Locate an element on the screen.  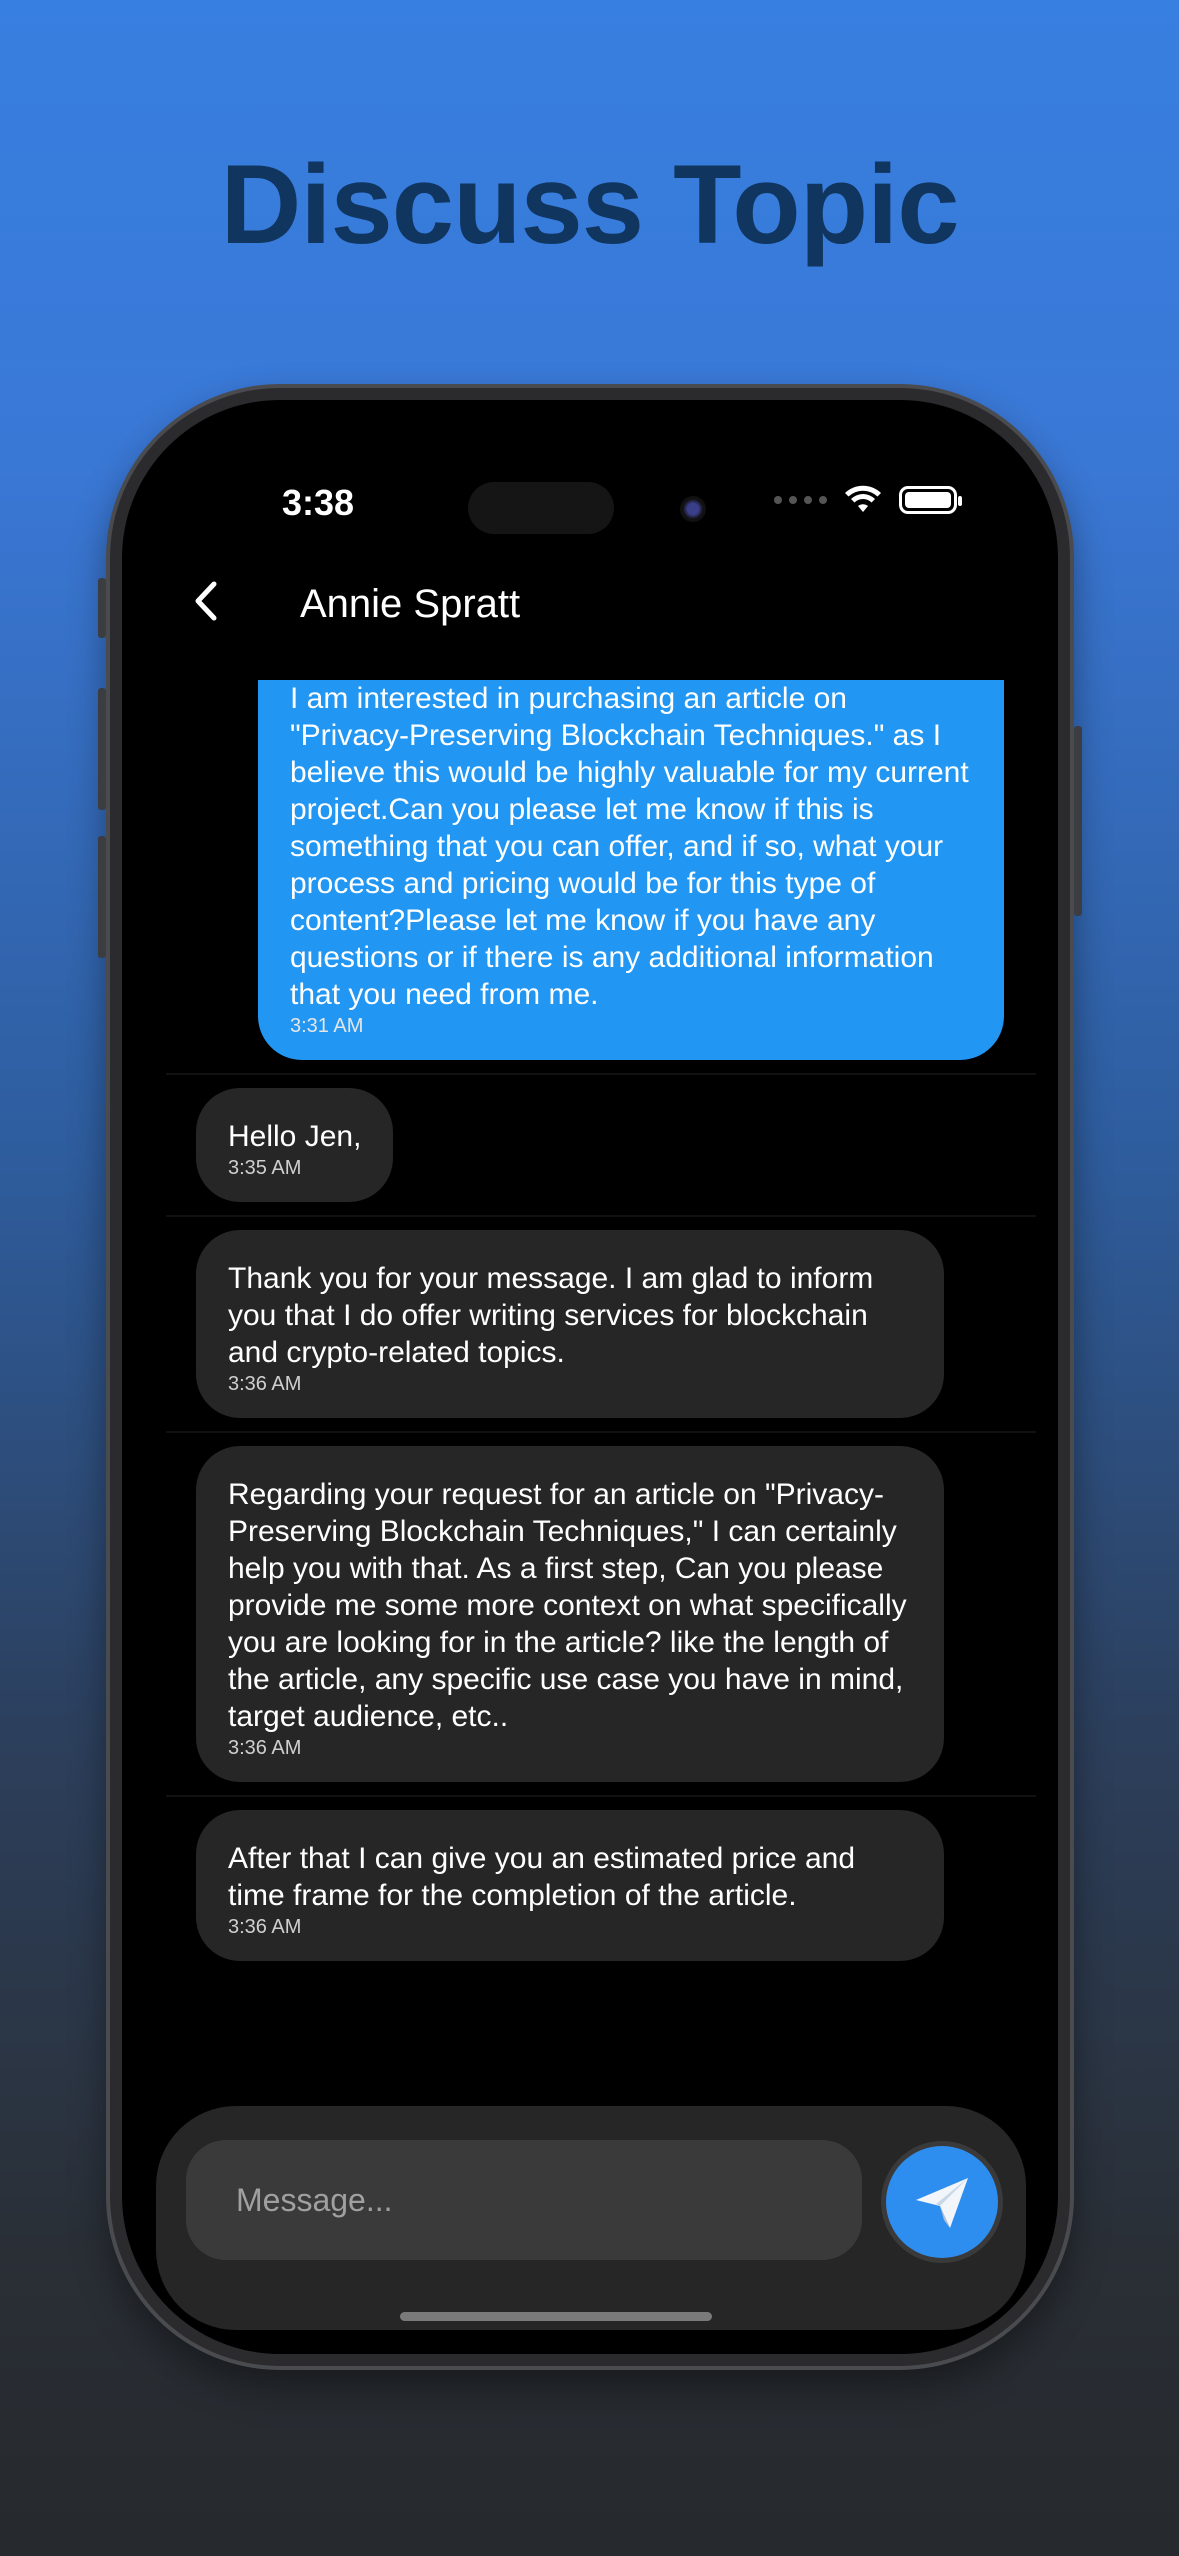
status-indicators is located at coordinates (868, 500).